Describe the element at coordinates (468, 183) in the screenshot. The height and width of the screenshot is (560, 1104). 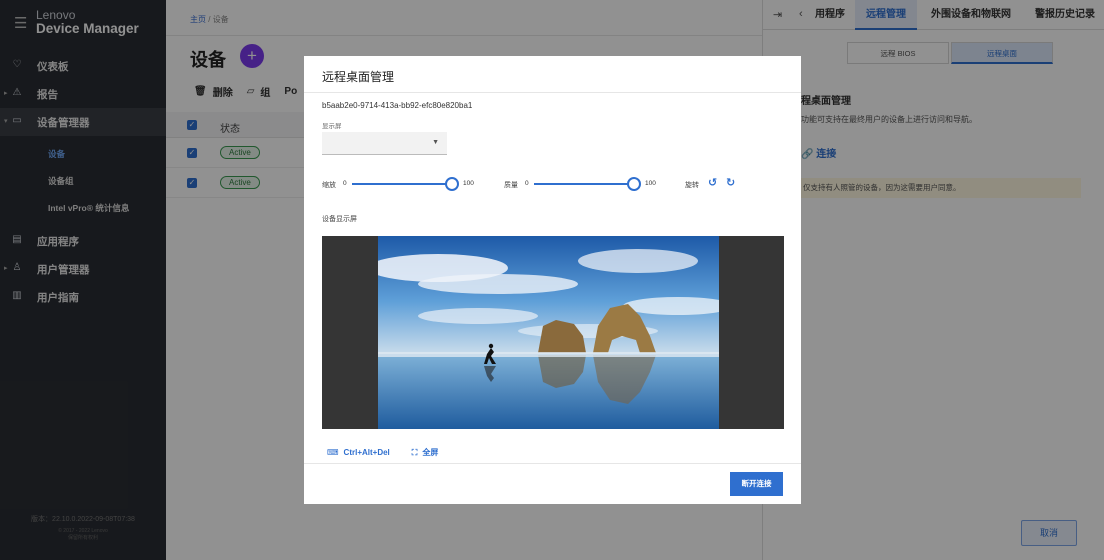
I see `zoom-max: 100` at that location.